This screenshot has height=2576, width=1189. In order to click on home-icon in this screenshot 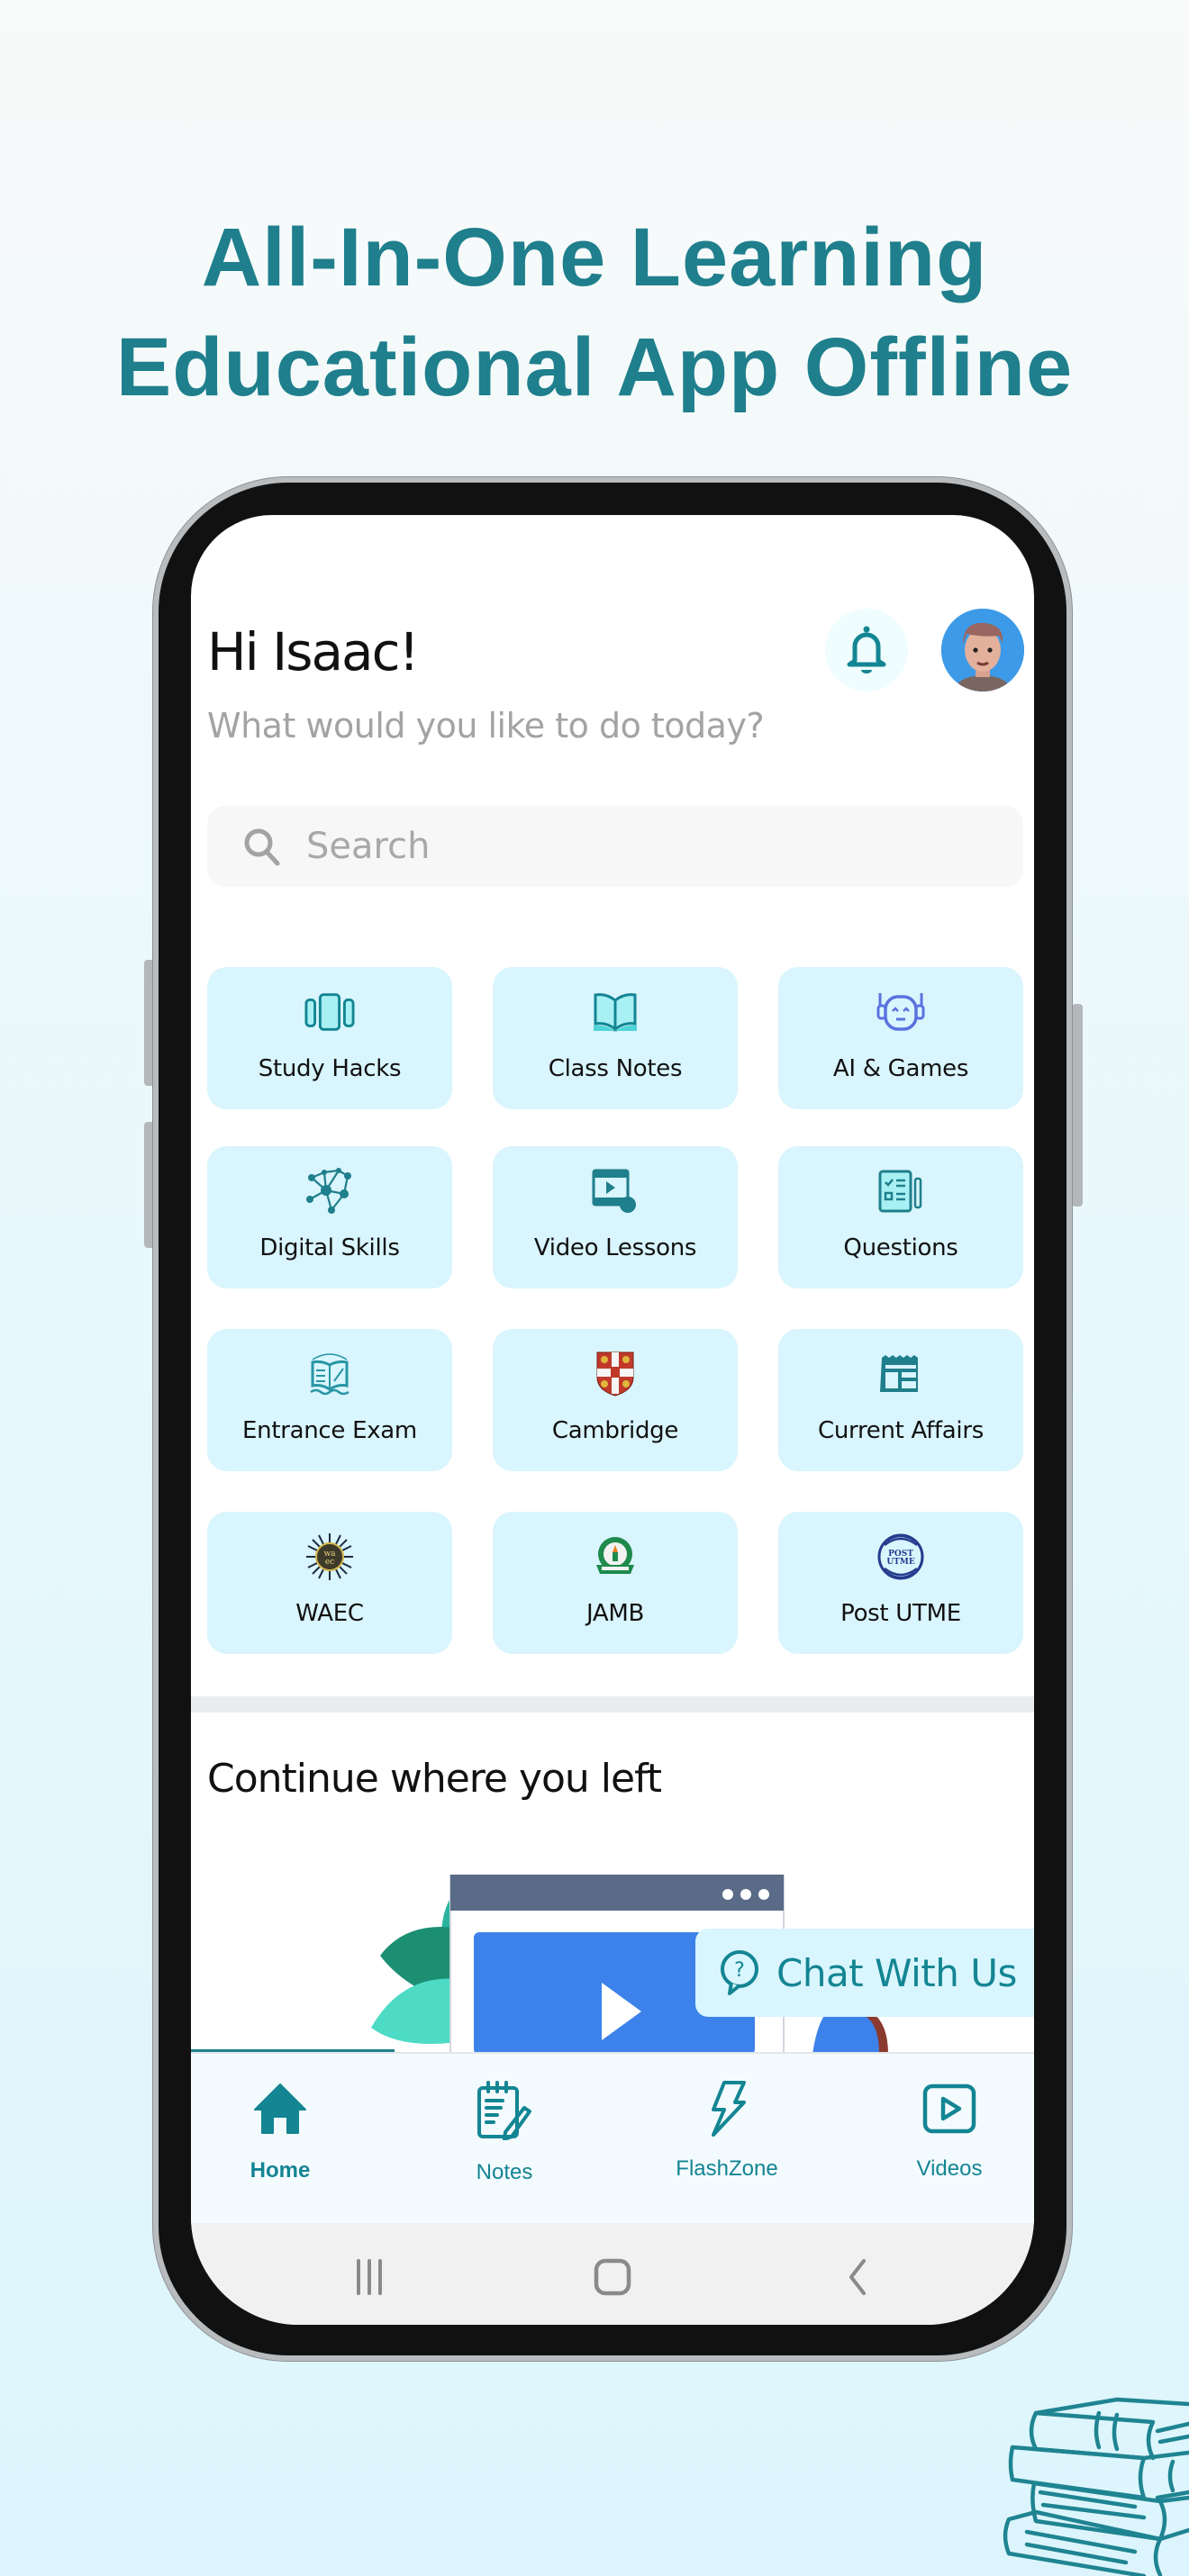, I will do `click(280, 2108)`.